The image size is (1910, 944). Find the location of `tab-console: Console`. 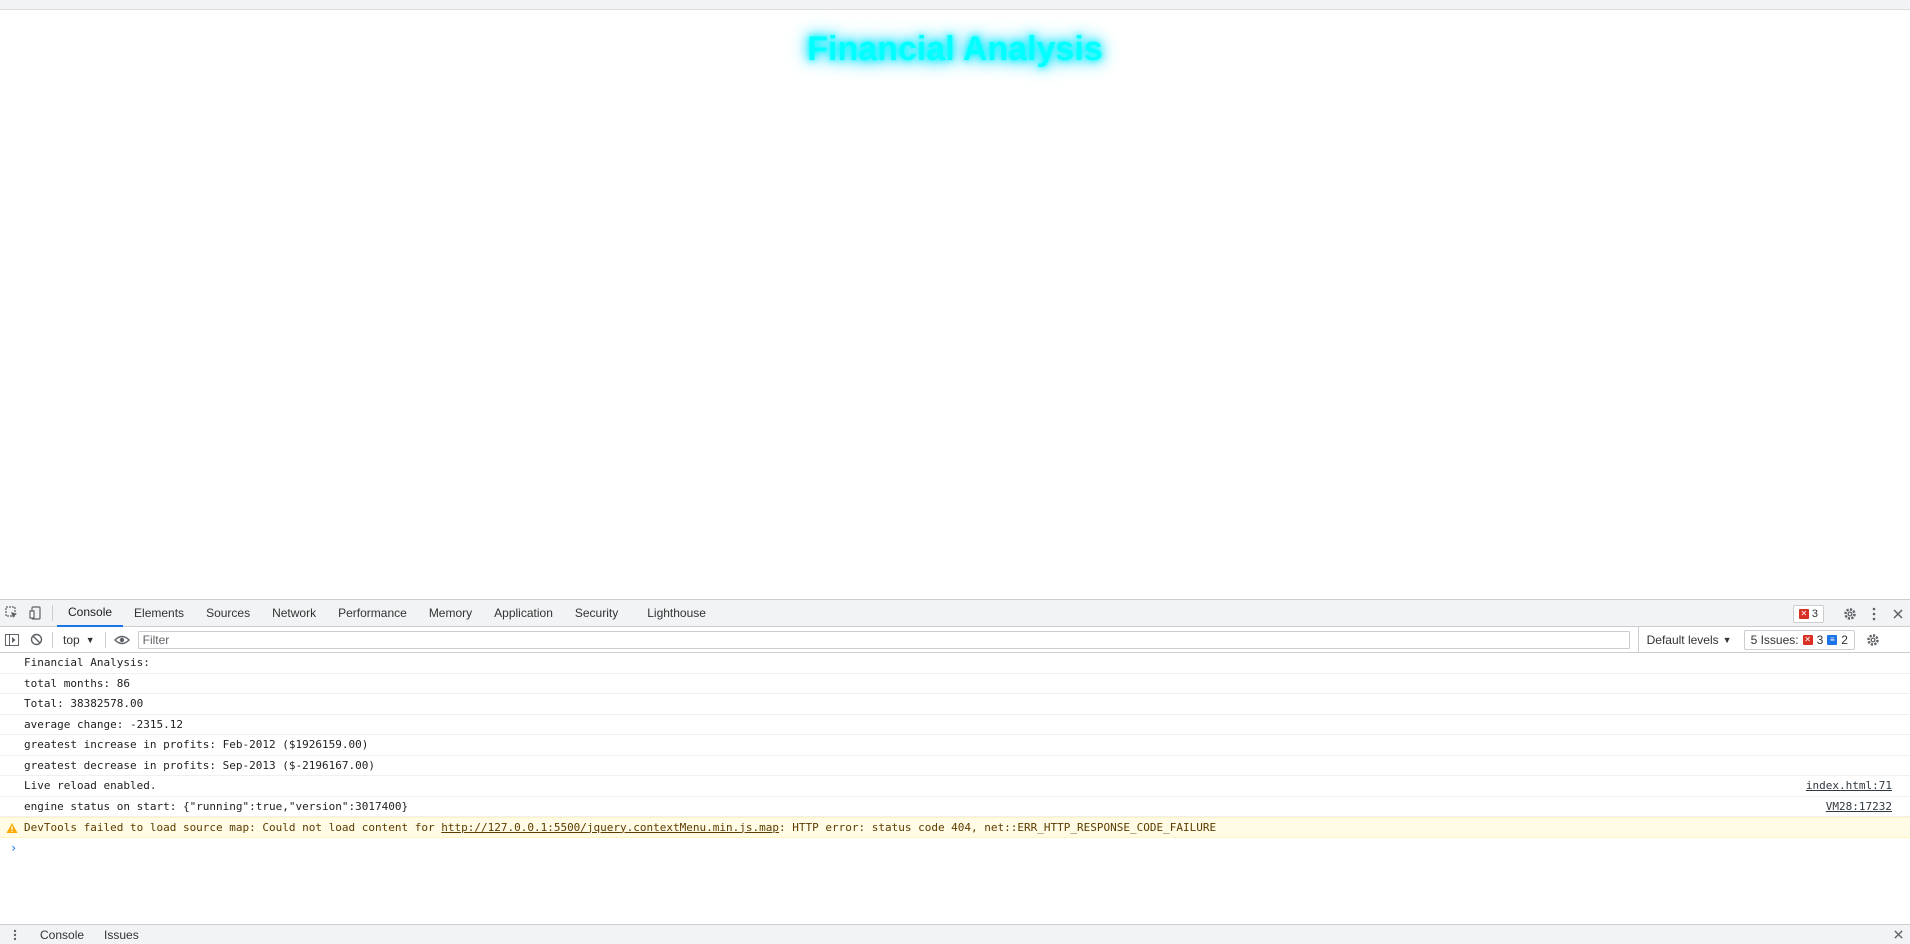

tab-console: Console is located at coordinates (90, 613).